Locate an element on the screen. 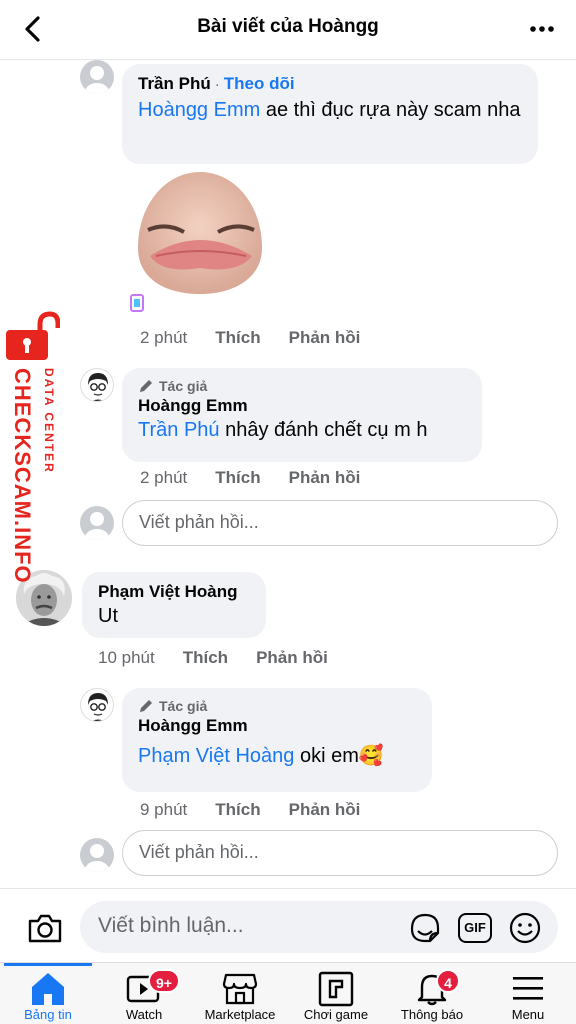 Image resolution: width=576 pixels, height=1024 pixels. tab-label: Watch is located at coordinates (144, 1014).